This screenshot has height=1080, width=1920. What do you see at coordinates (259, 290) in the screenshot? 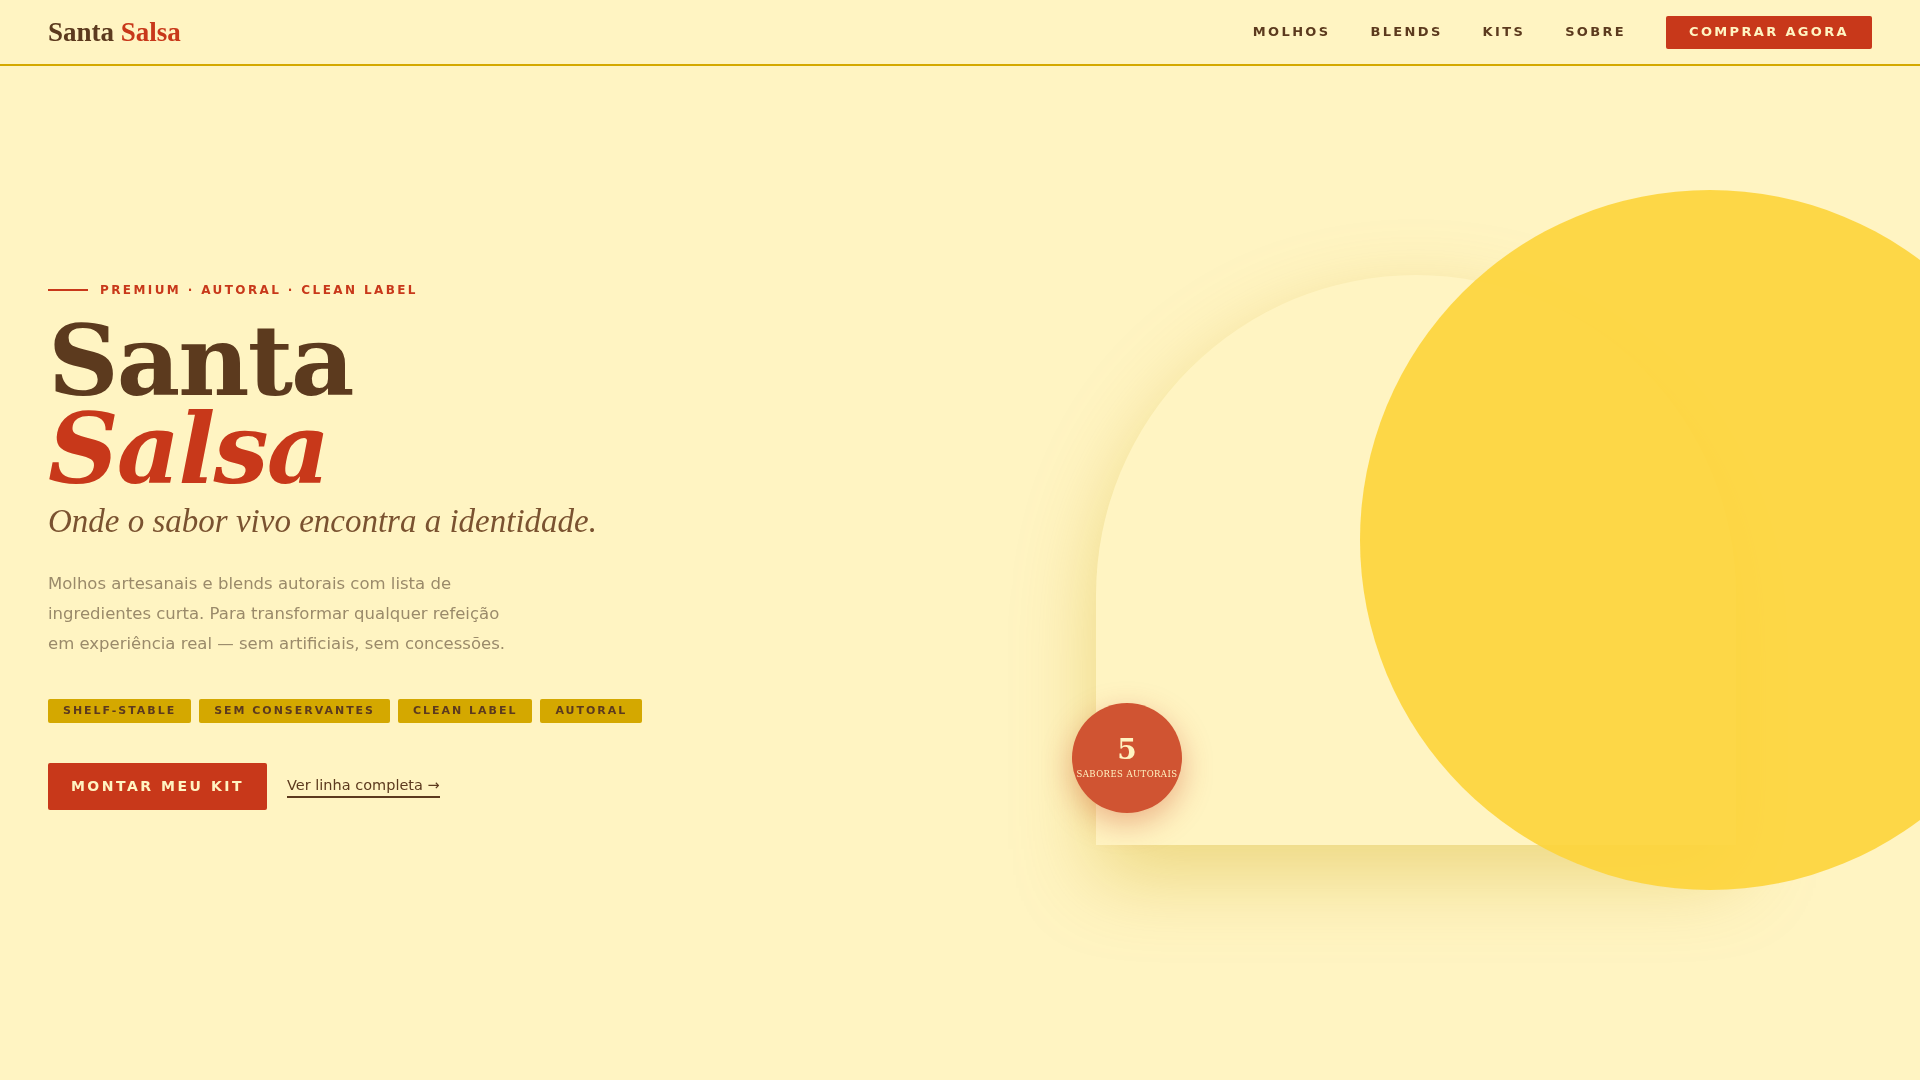
I see `eyebrow-text: PREMIUM · AUTORAL · CLEAN LABEL` at bounding box center [259, 290].